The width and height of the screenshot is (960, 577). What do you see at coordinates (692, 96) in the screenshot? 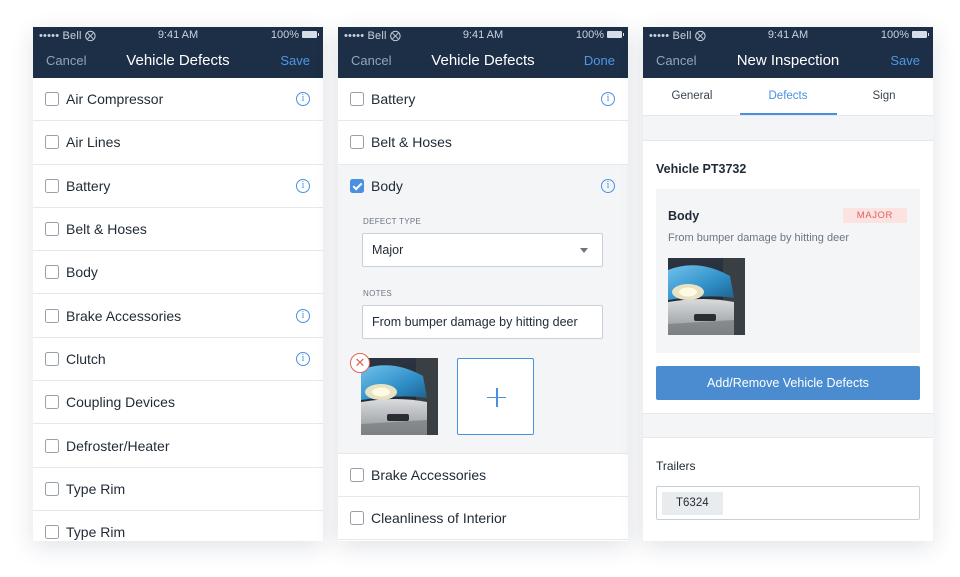
I see `tab-general: General` at bounding box center [692, 96].